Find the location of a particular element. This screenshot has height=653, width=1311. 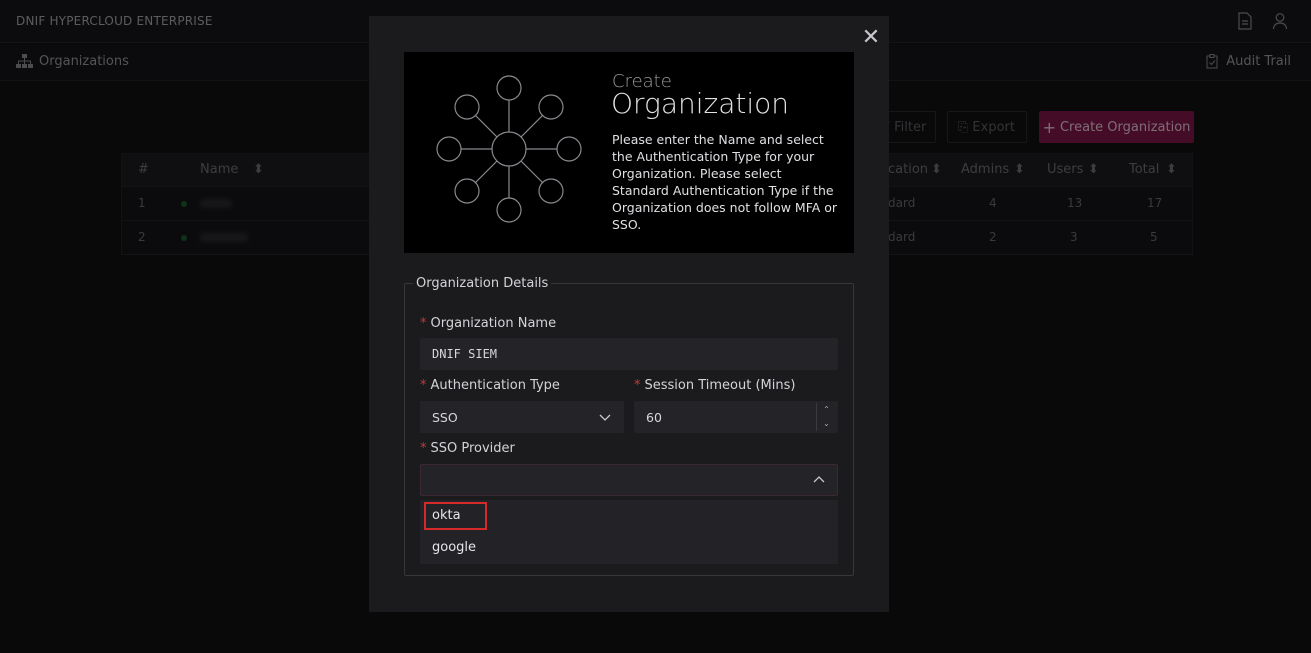

session-timeout-value: 60 is located at coordinates (654, 417).